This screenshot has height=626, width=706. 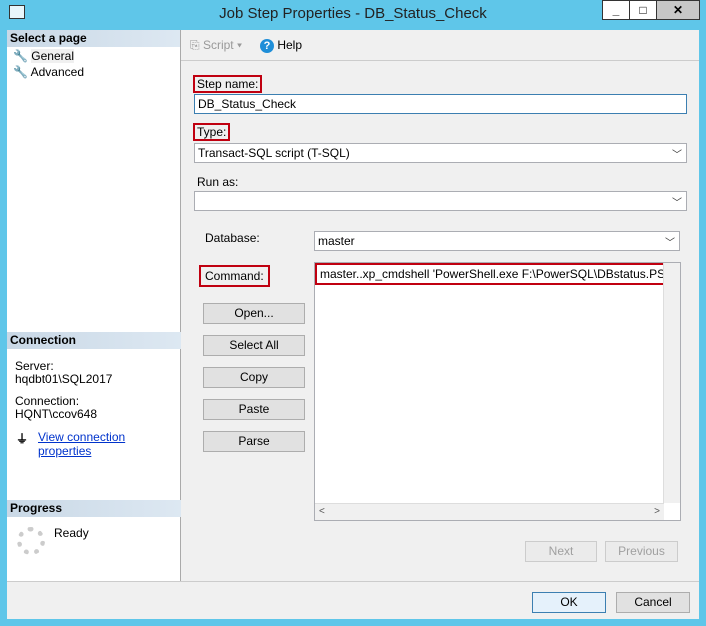 I want to click on parse-button: Parse, so click(x=254, y=441).